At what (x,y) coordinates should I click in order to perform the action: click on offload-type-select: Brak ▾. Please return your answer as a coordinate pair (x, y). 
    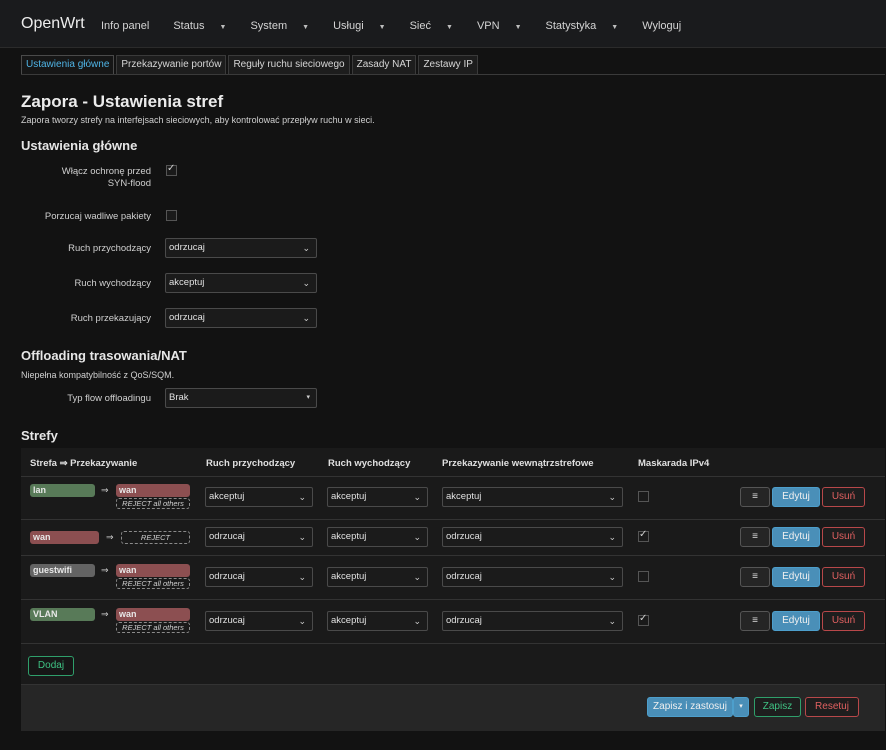
    Looking at the image, I should click on (241, 398).